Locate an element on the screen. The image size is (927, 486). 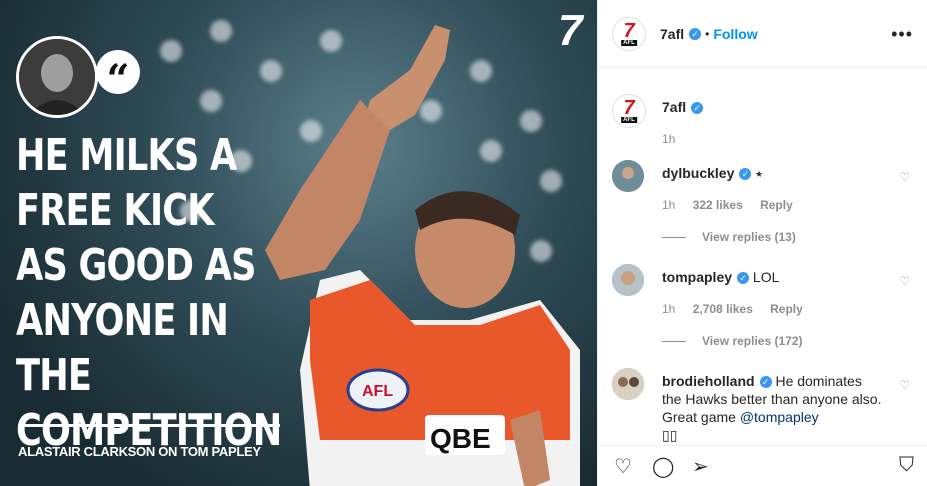
action-bar: ♡ ◯ ➢ ⛉ is located at coordinates (762, 465).